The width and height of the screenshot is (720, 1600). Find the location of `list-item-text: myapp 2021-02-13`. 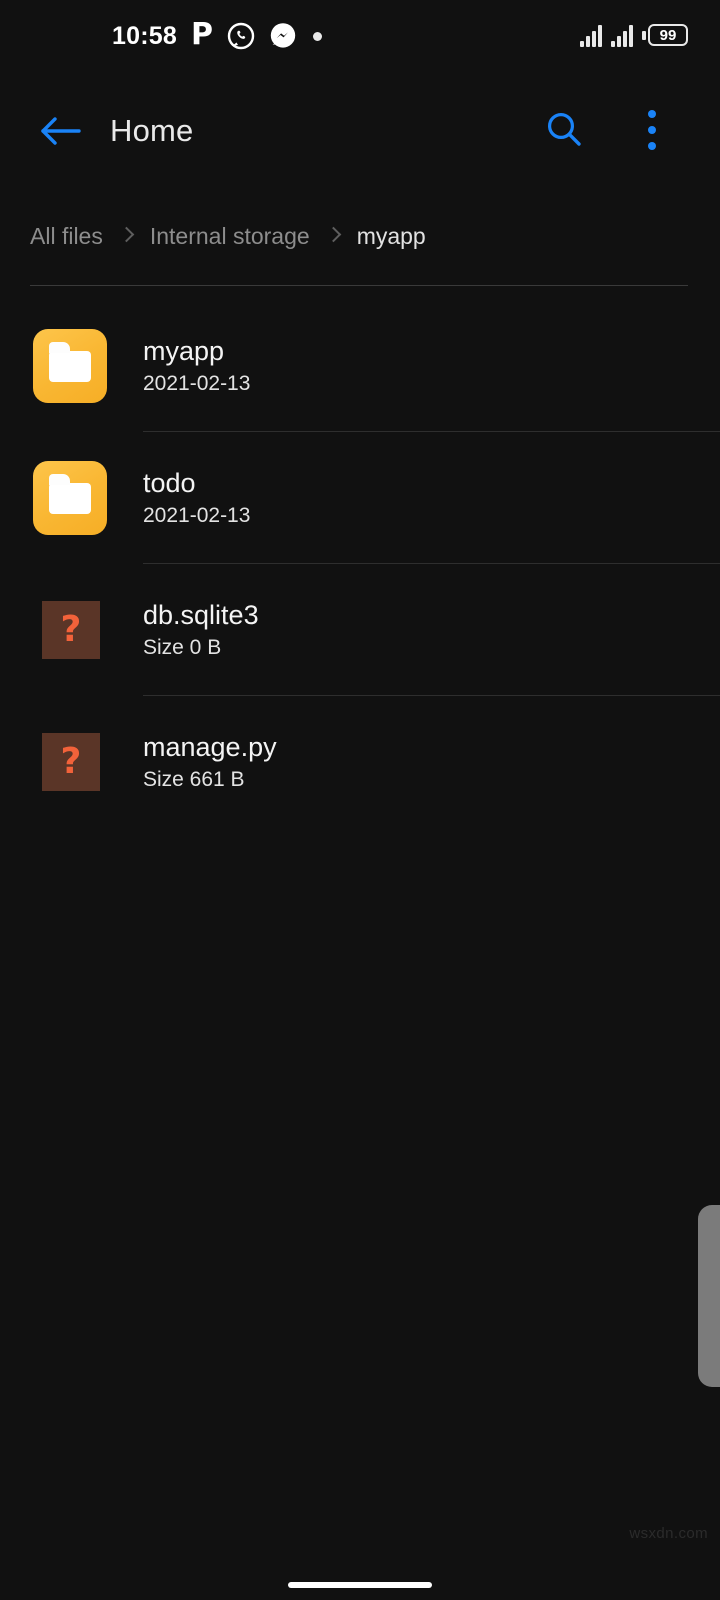

list-item-text: myapp 2021-02-13 is located at coordinates (196, 366).